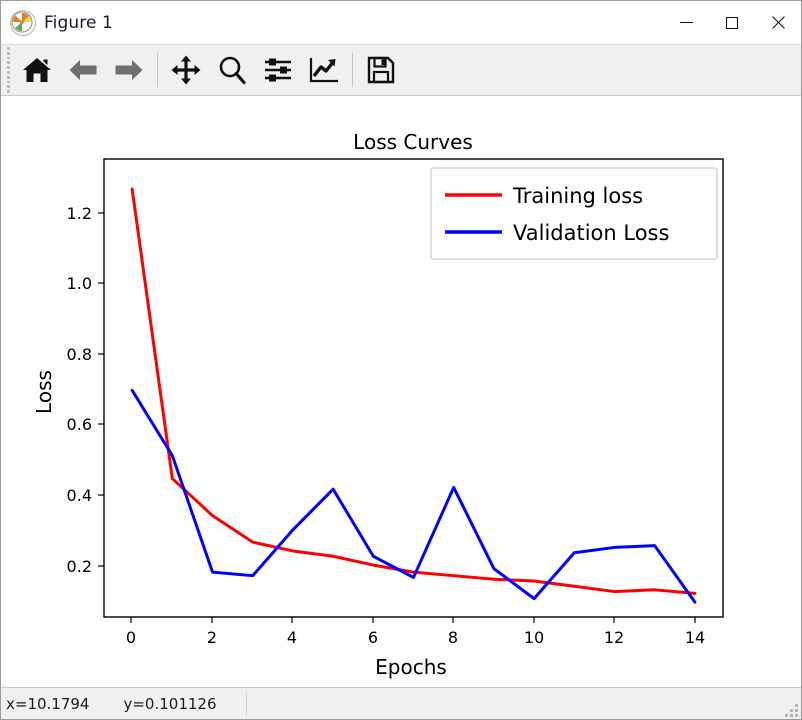 Image resolution: width=802 pixels, height=720 pixels. I want to click on y-tick-label: 0.4, so click(79, 495).